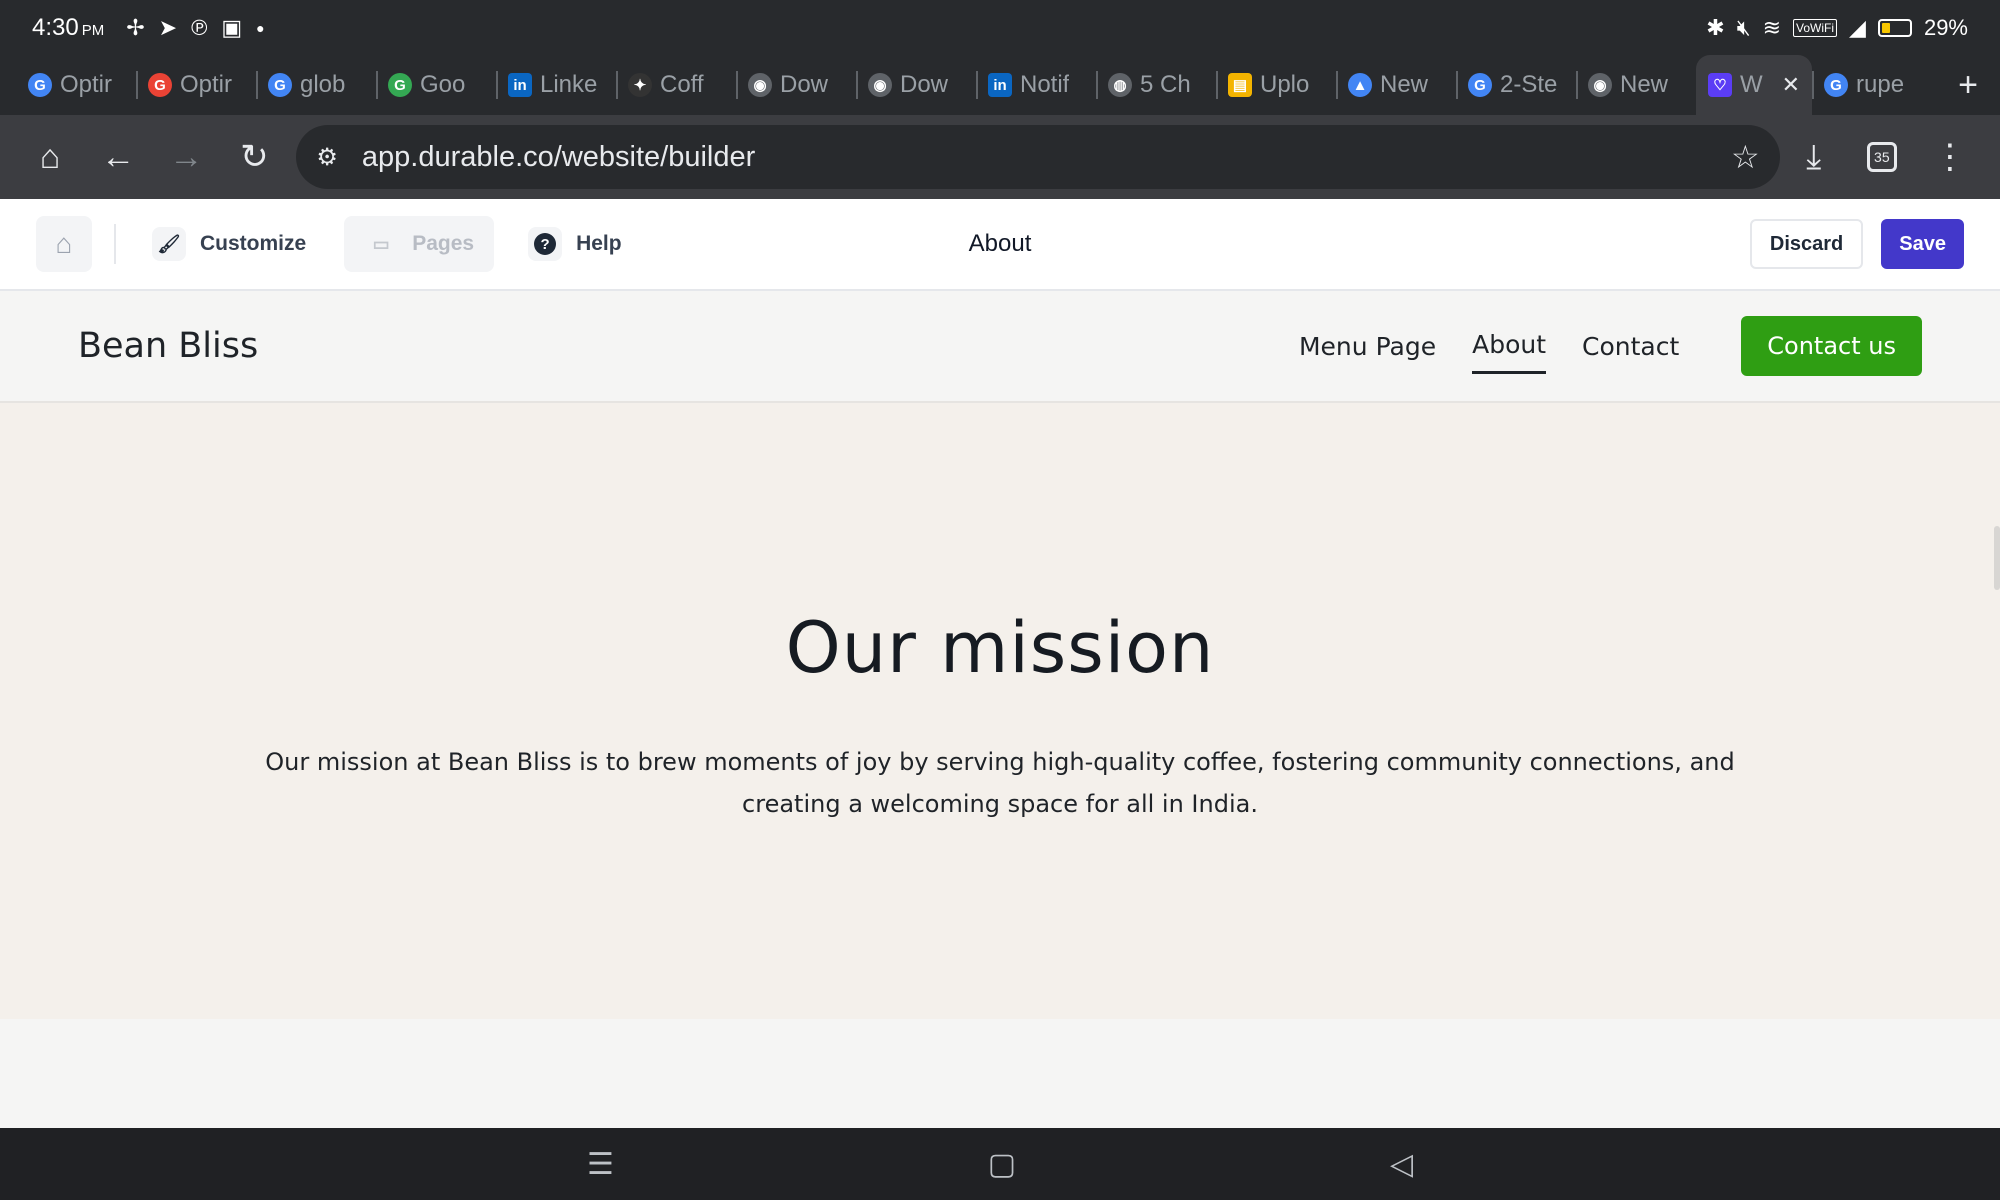  I want to click on tab-favicon-icon: ◍, so click(1120, 85).